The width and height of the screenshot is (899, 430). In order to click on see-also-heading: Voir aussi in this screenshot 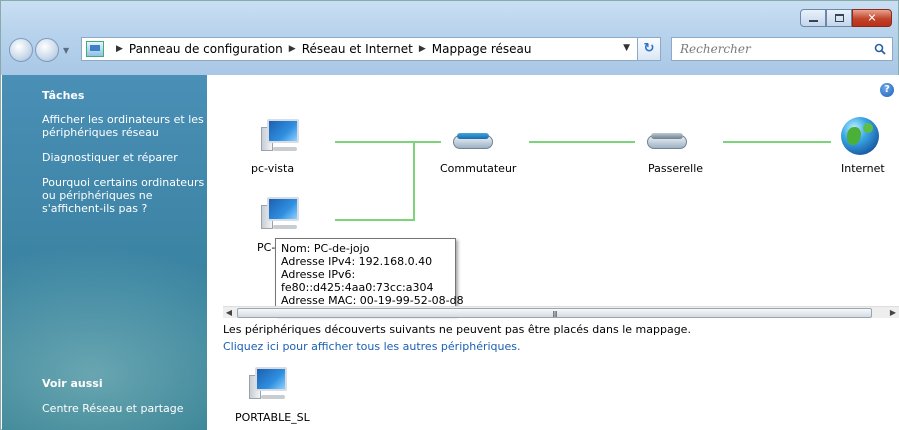, I will do `click(72, 383)`.